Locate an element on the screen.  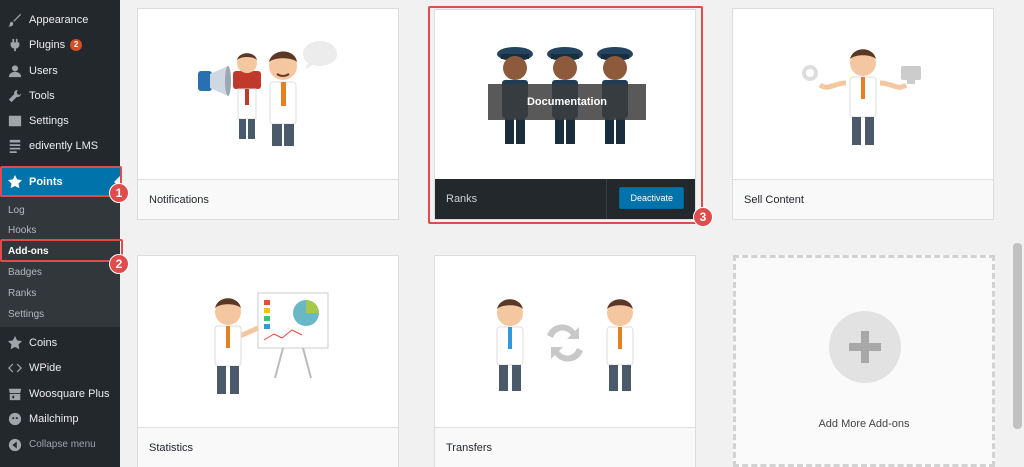
settings-icon is located at coordinates (15, 121).